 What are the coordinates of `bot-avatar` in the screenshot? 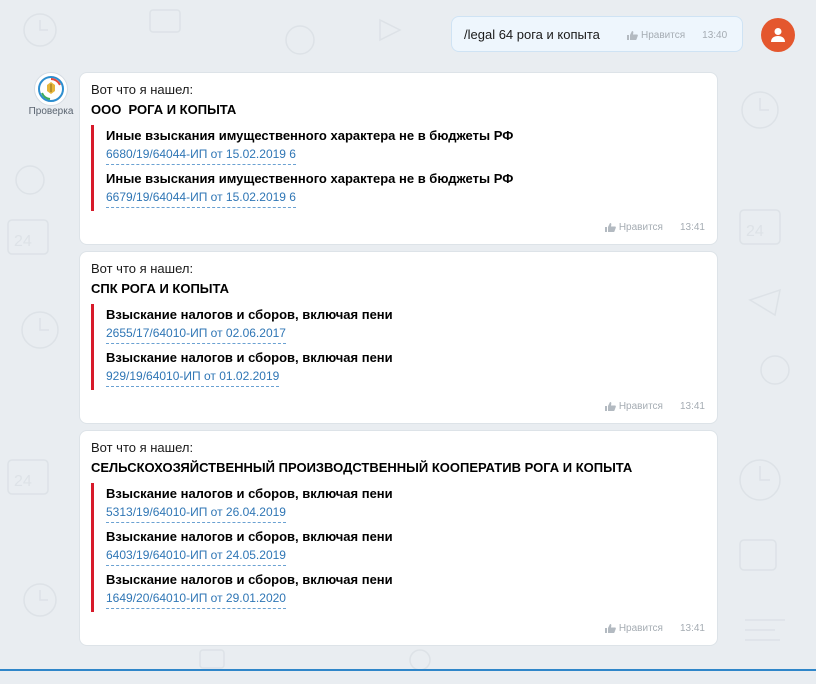 It's located at (51, 89).